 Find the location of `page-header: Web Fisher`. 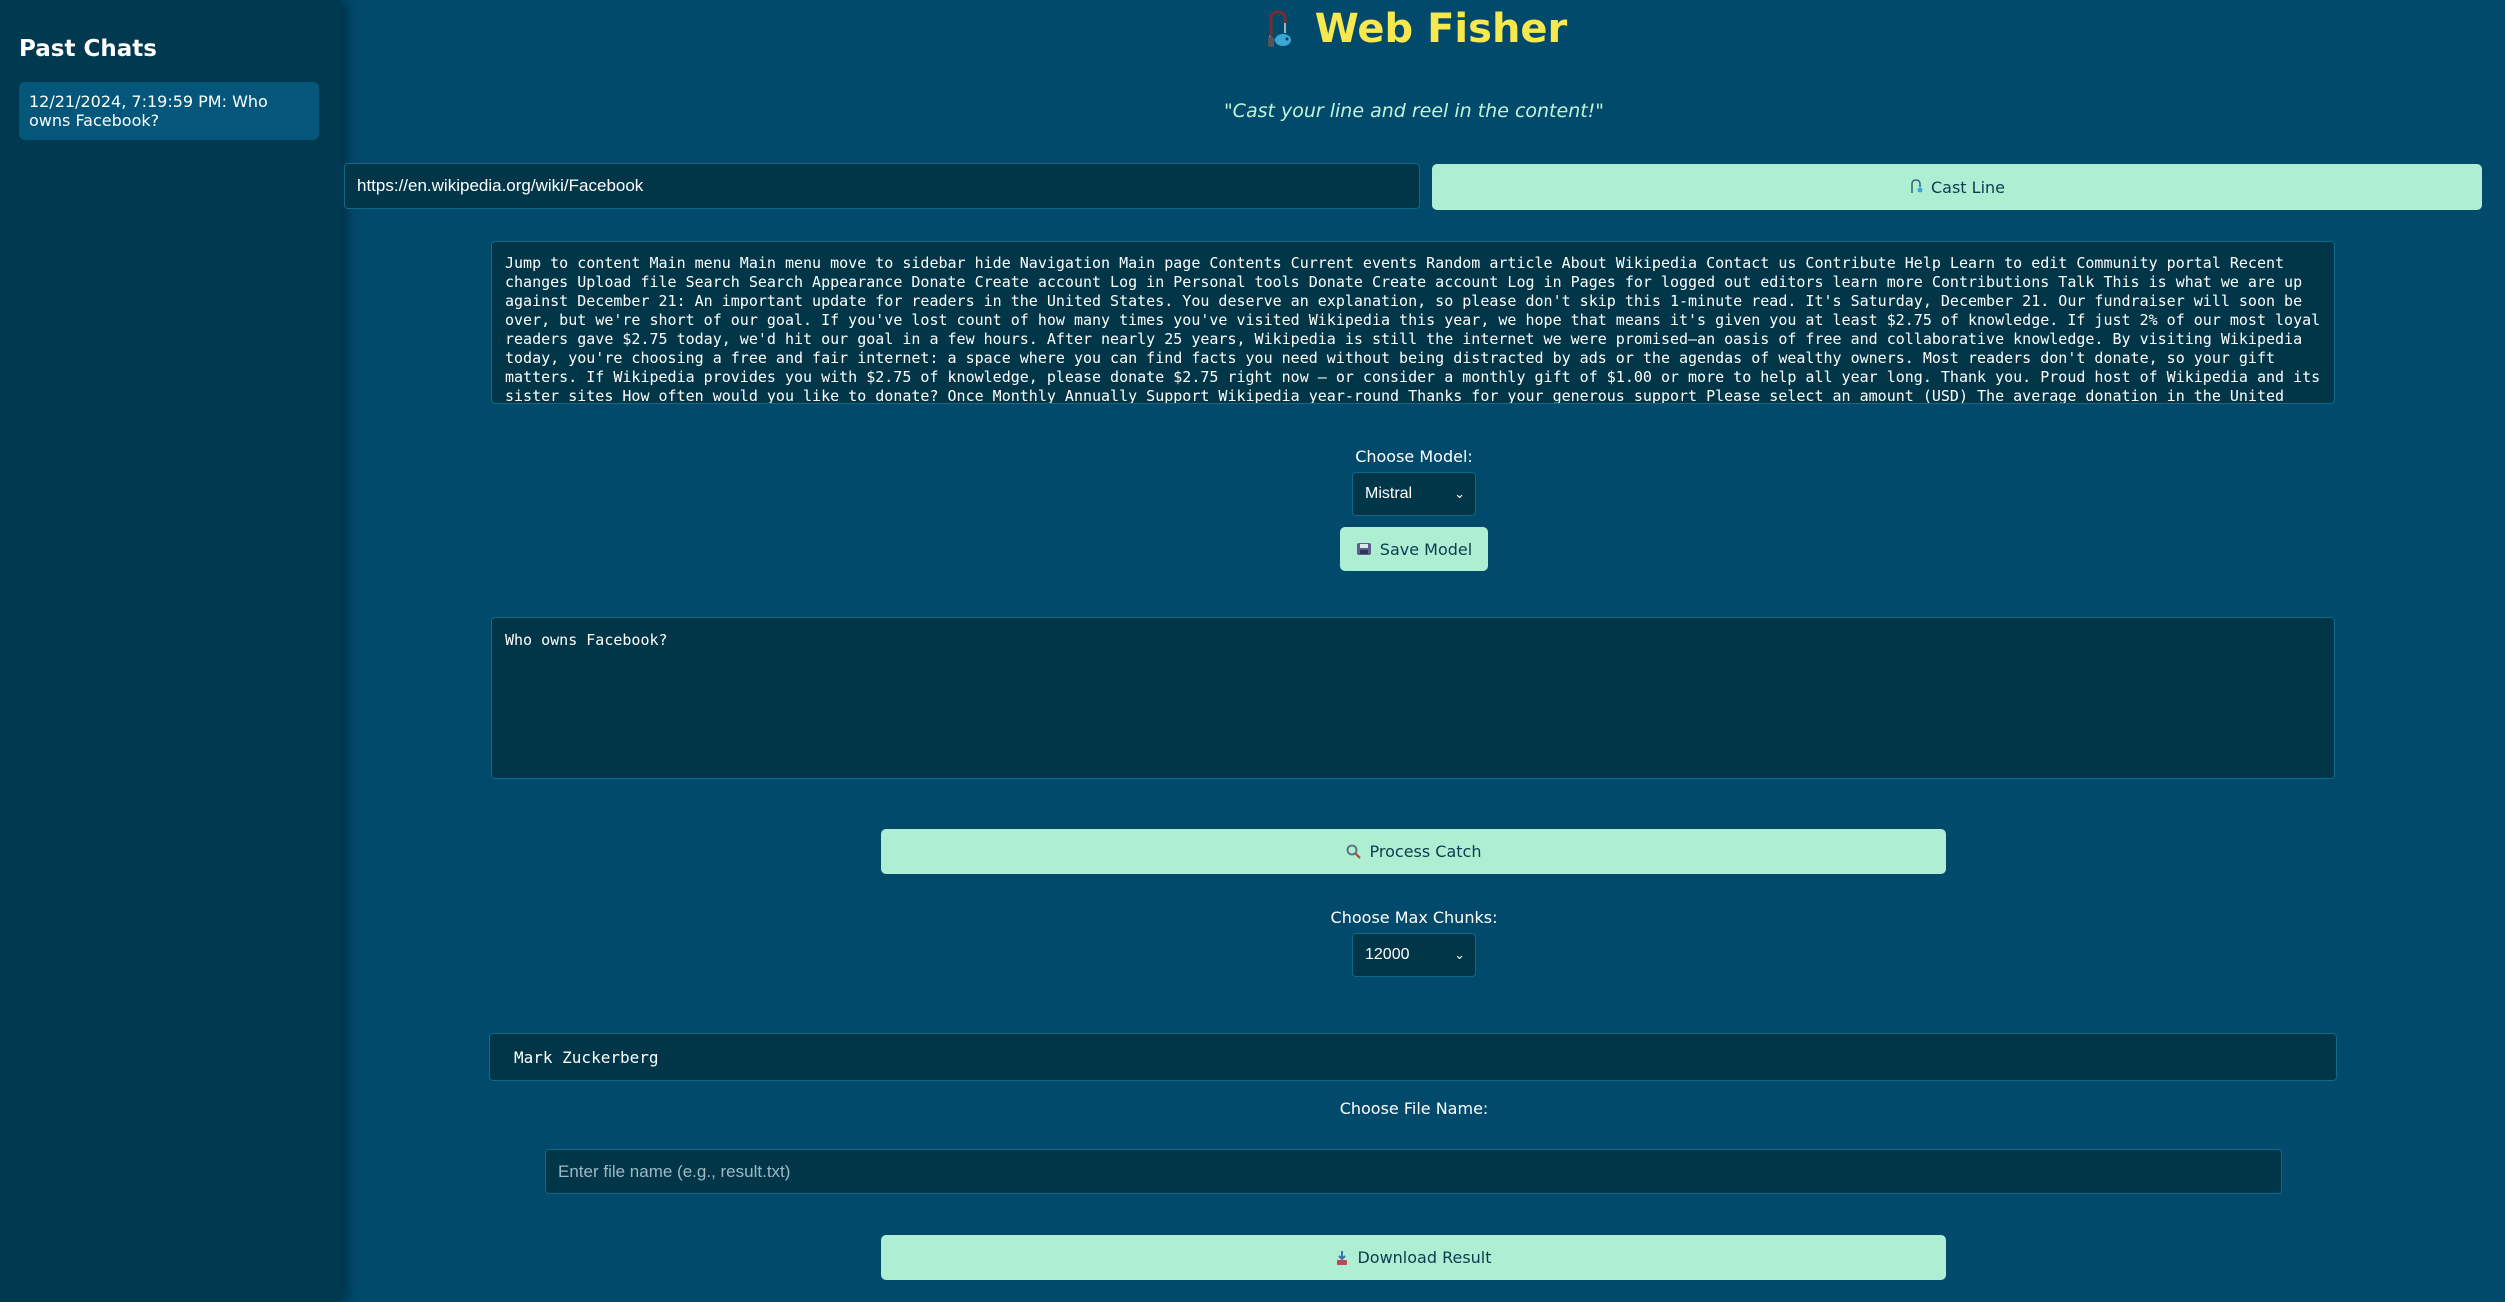

page-header: Web Fisher is located at coordinates (1414, 29).